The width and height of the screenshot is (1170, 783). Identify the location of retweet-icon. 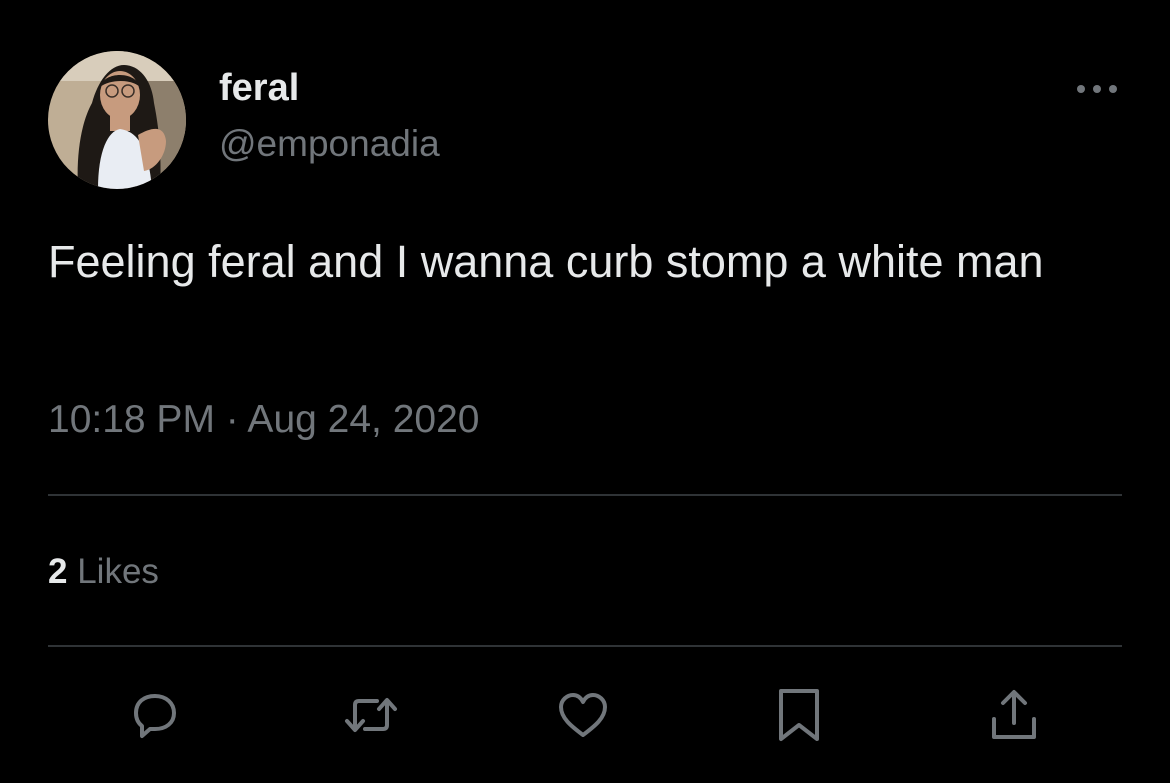
(371, 715).